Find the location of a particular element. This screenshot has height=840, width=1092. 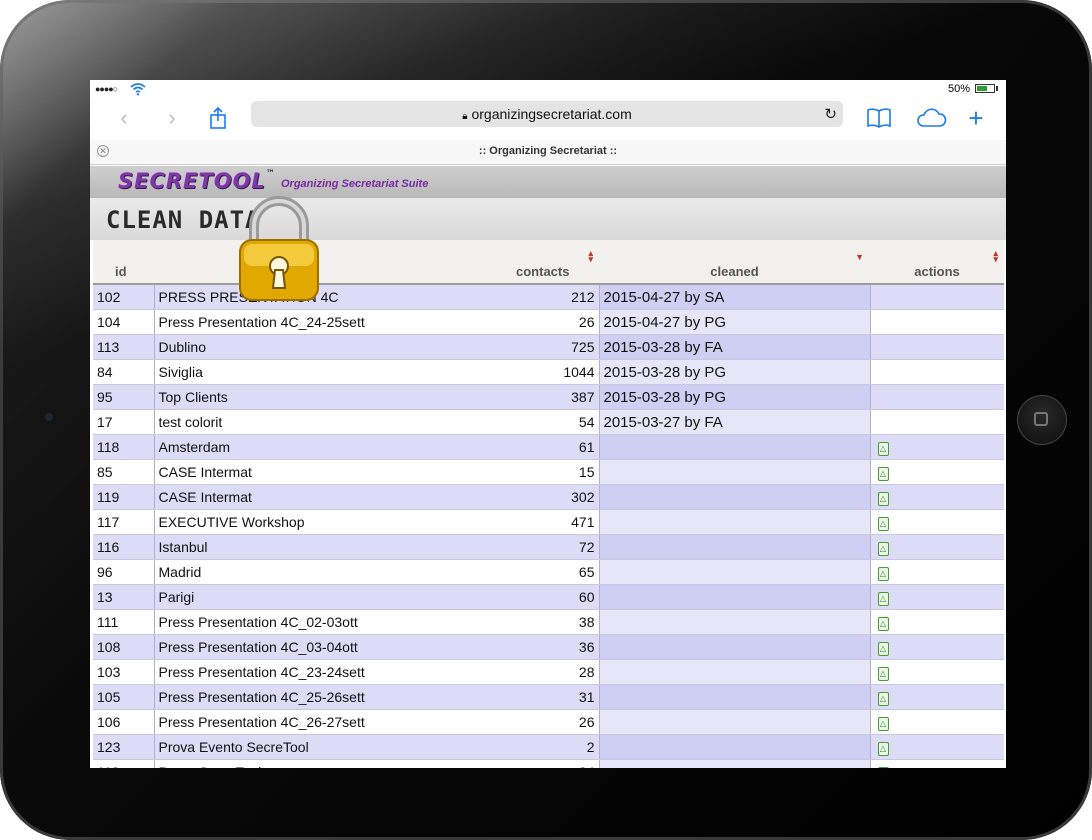

row-name: EXECUTIVE Workshop is located at coordinates (304, 522).